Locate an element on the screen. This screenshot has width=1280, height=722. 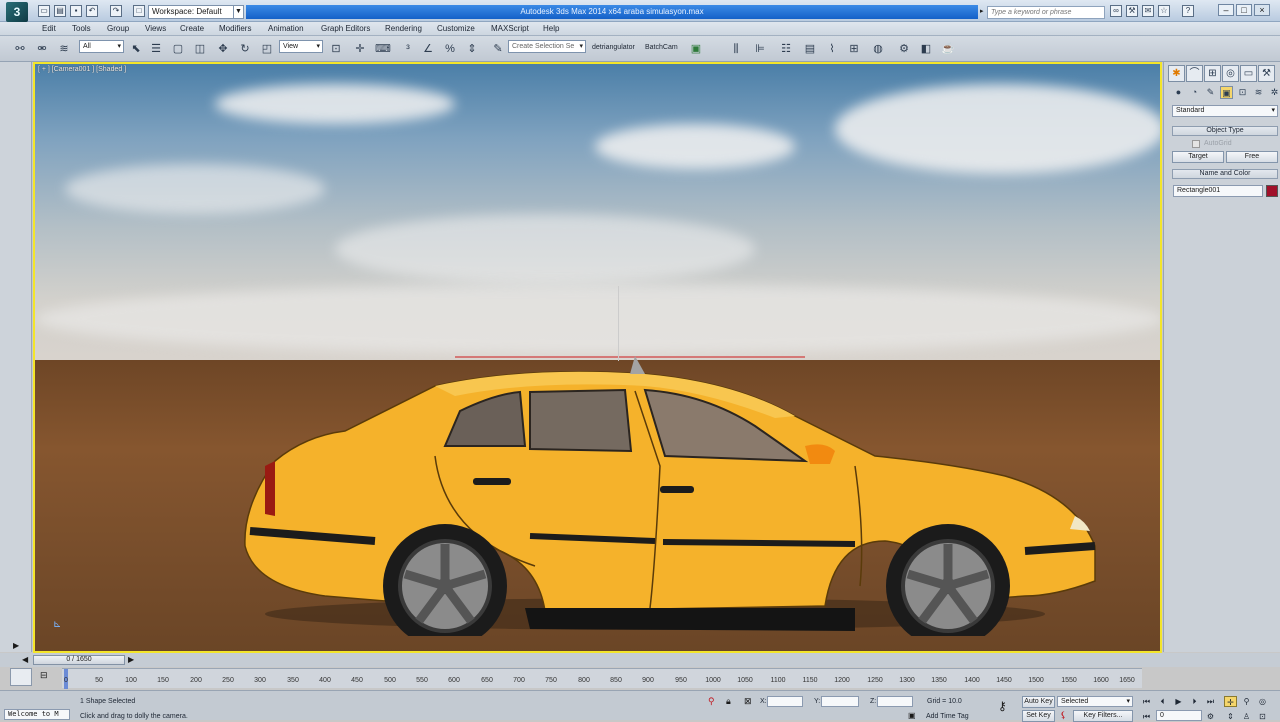
z-coordinate-input is located at coordinates (895, 701).